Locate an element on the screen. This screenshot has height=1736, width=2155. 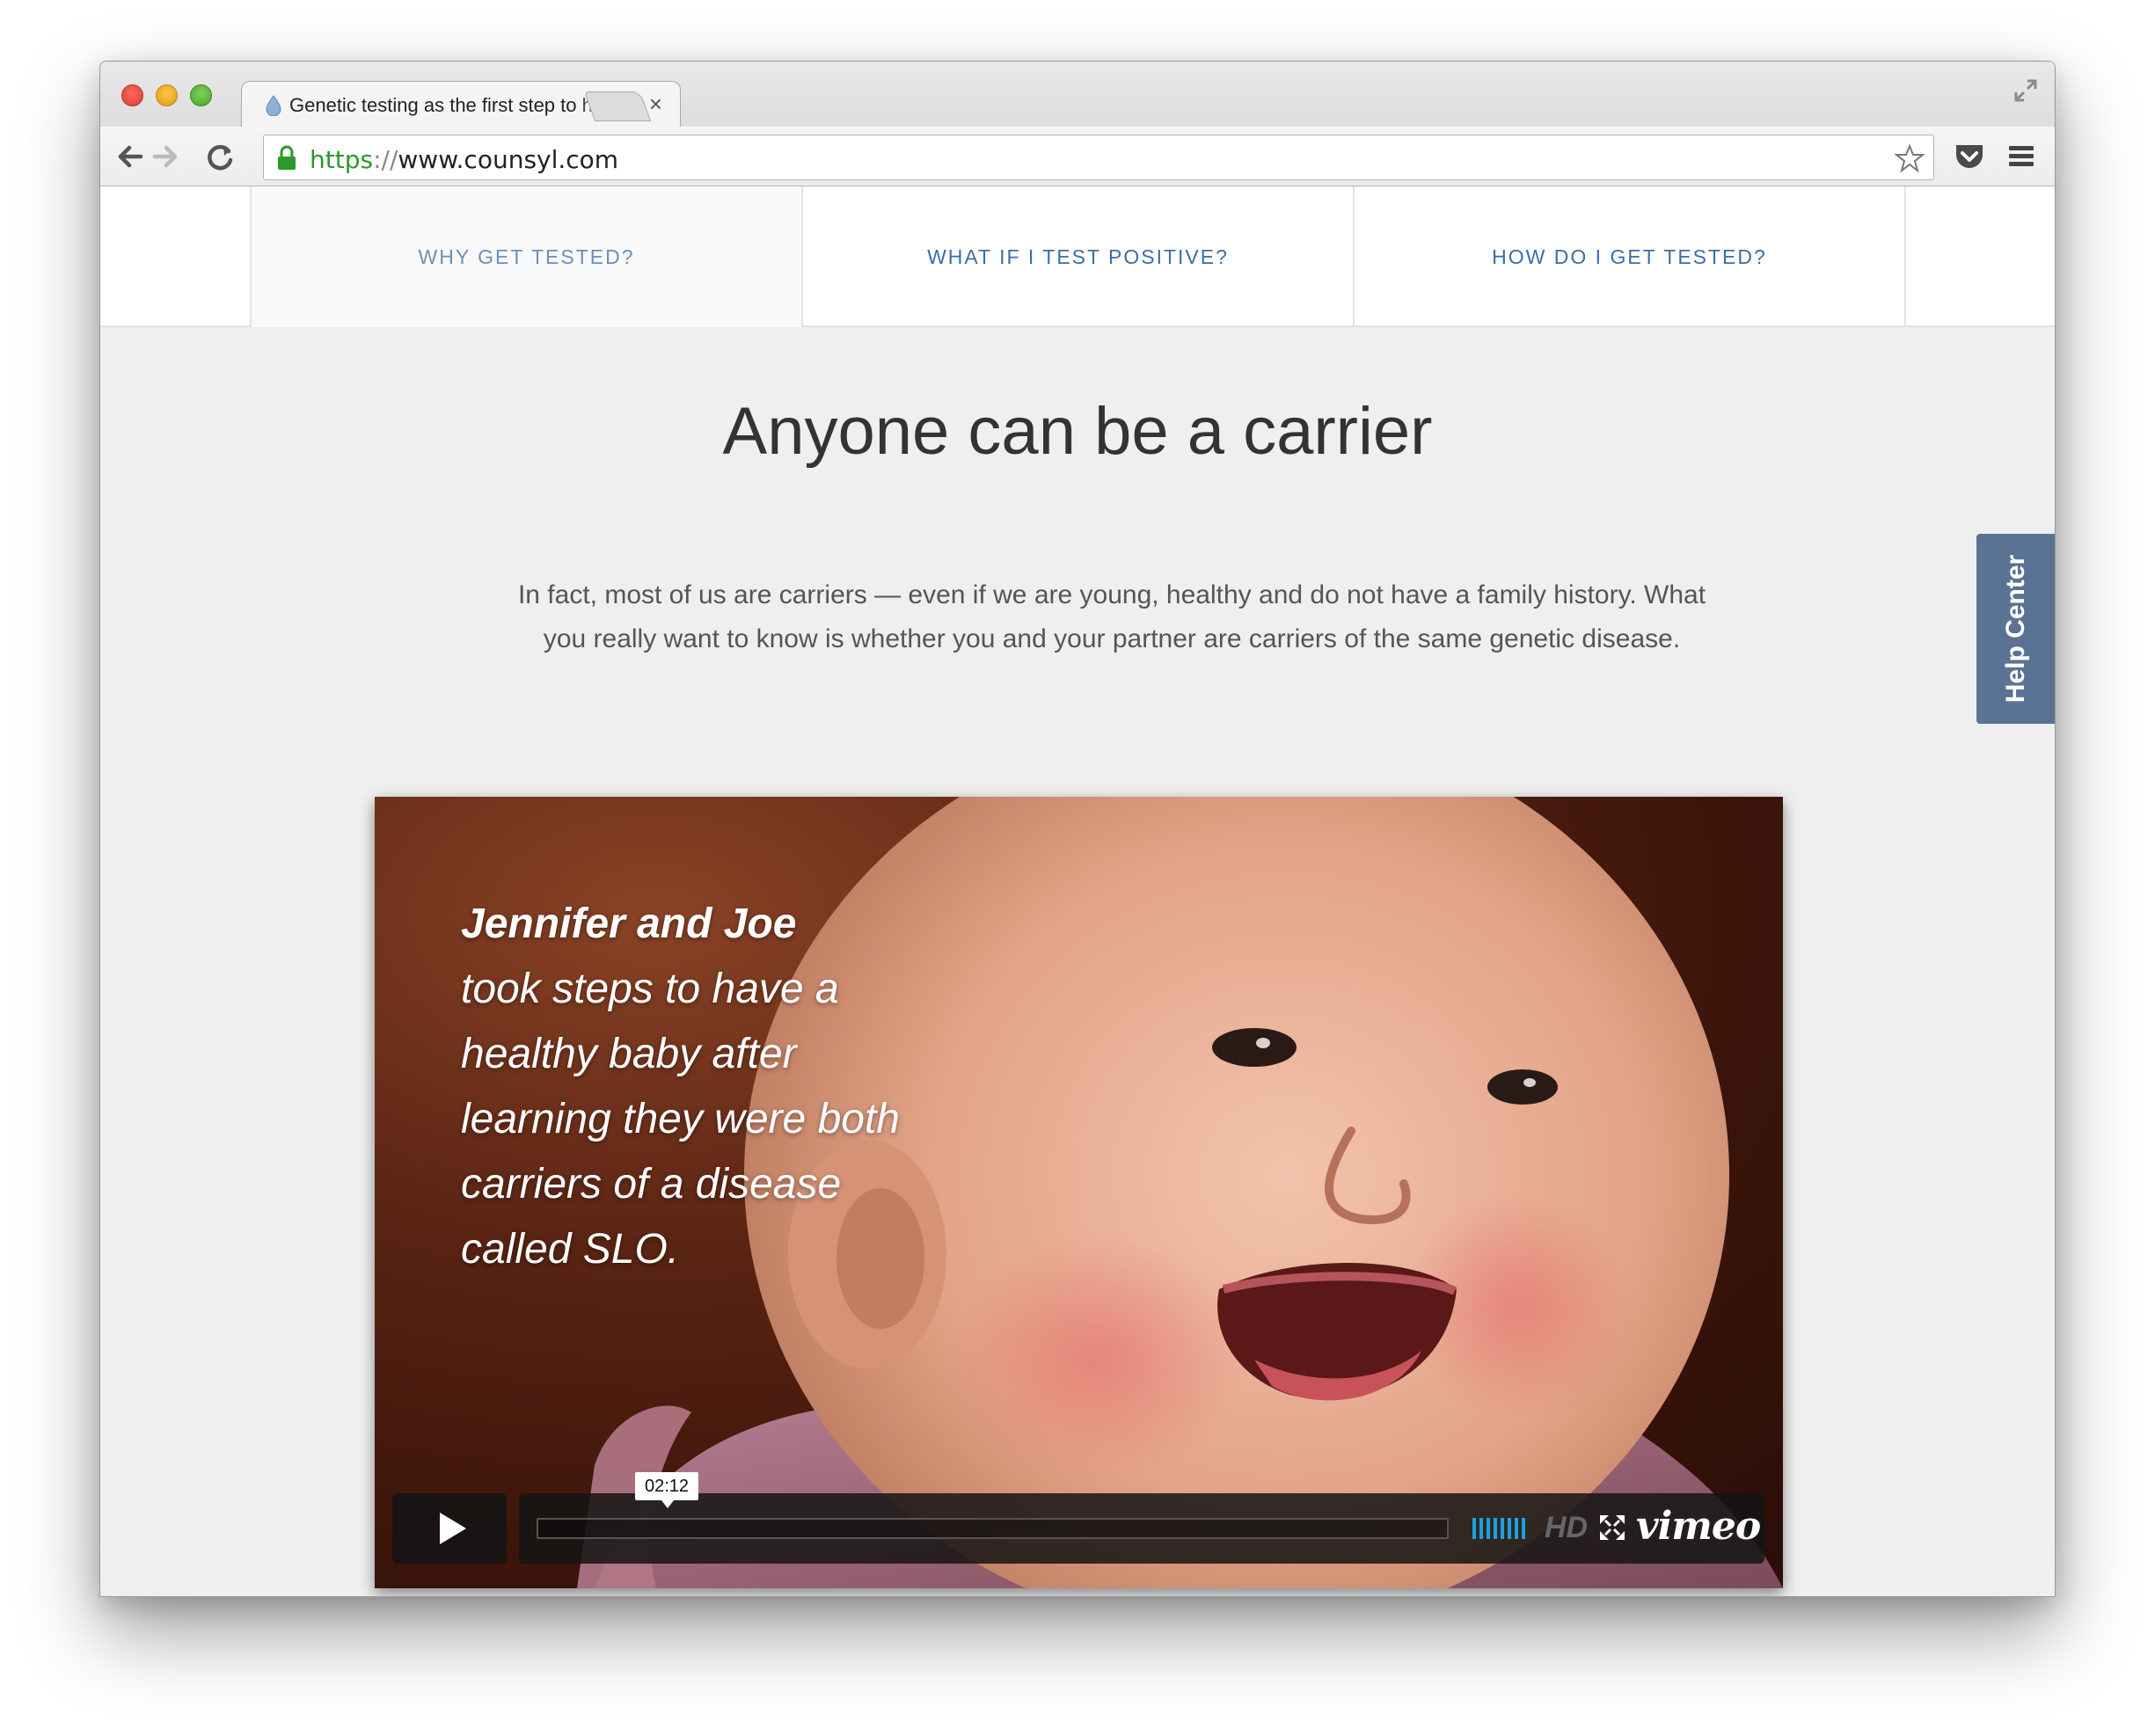
nav-how-get-tested: HOW DO I GET TESTED? is located at coordinates (1628, 257).